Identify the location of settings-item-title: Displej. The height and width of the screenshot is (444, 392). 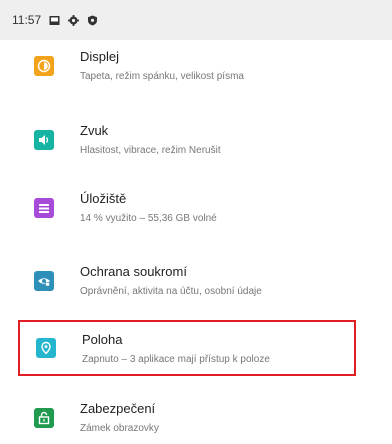
(100, 56).